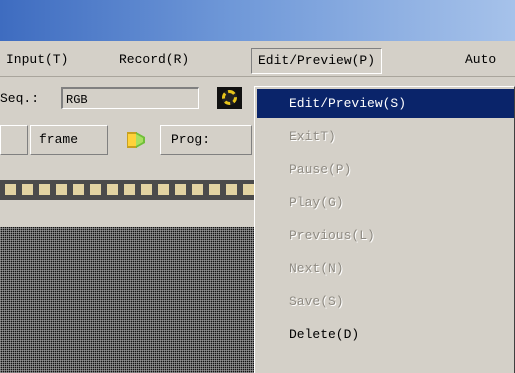 The height and width of the screenshot is (373, 515). I want to click on film-roll-icon, so click(136, 140).